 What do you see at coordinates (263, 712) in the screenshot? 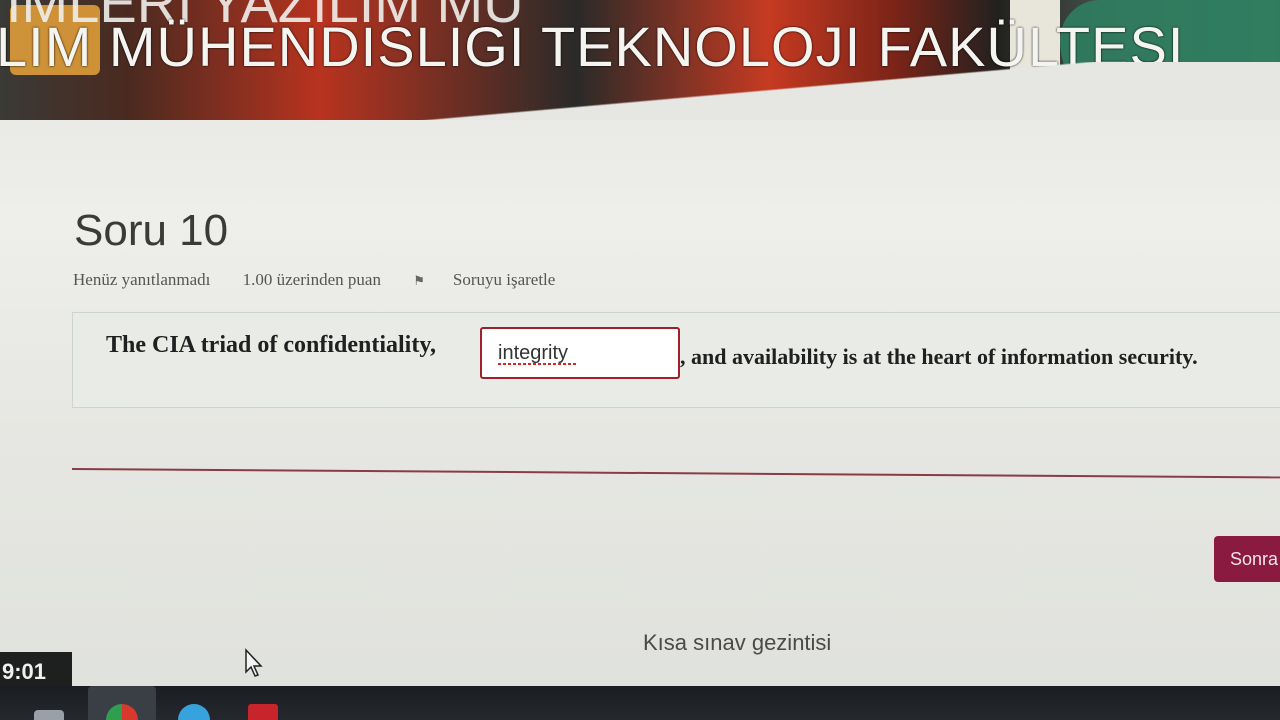
I see `app-icon` at bounding box center [263, 712].